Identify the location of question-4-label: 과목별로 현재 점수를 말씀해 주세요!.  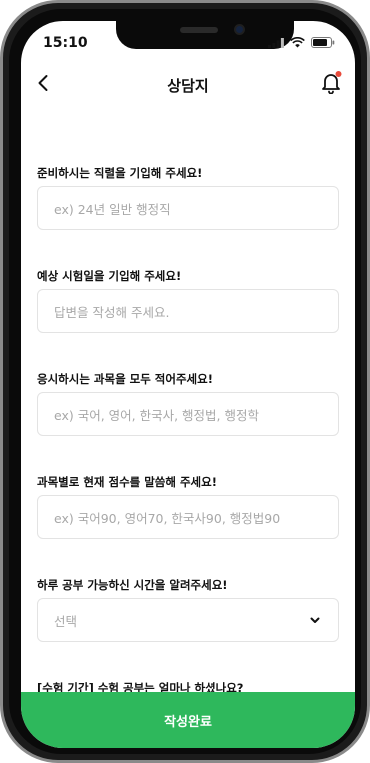
(127, 482).